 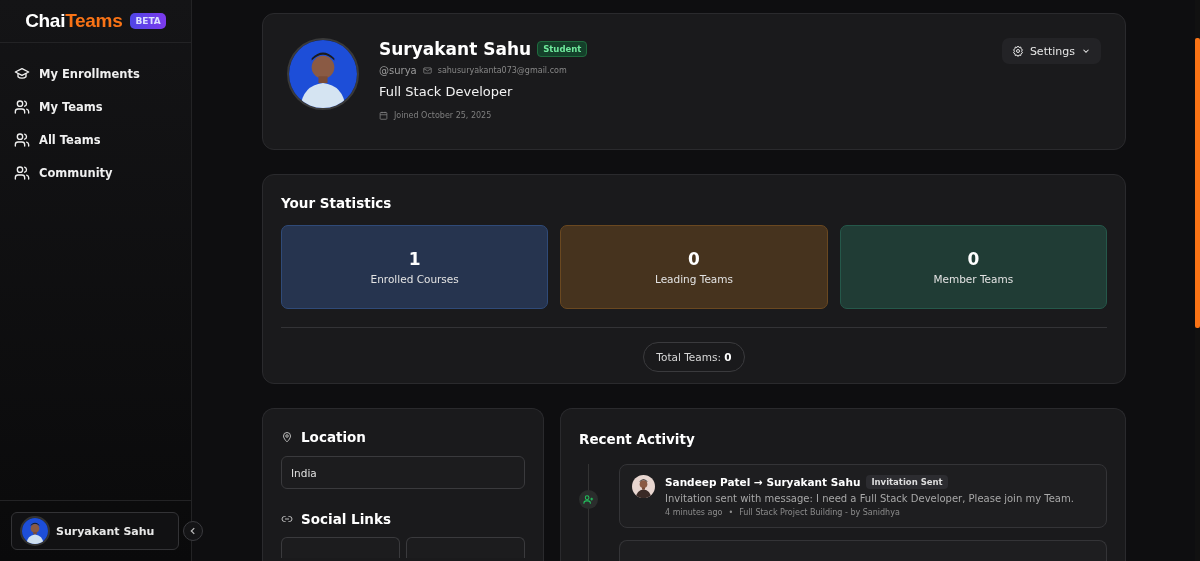 I want to click on section-title: Your Statistics, so click(x=337, y=202).